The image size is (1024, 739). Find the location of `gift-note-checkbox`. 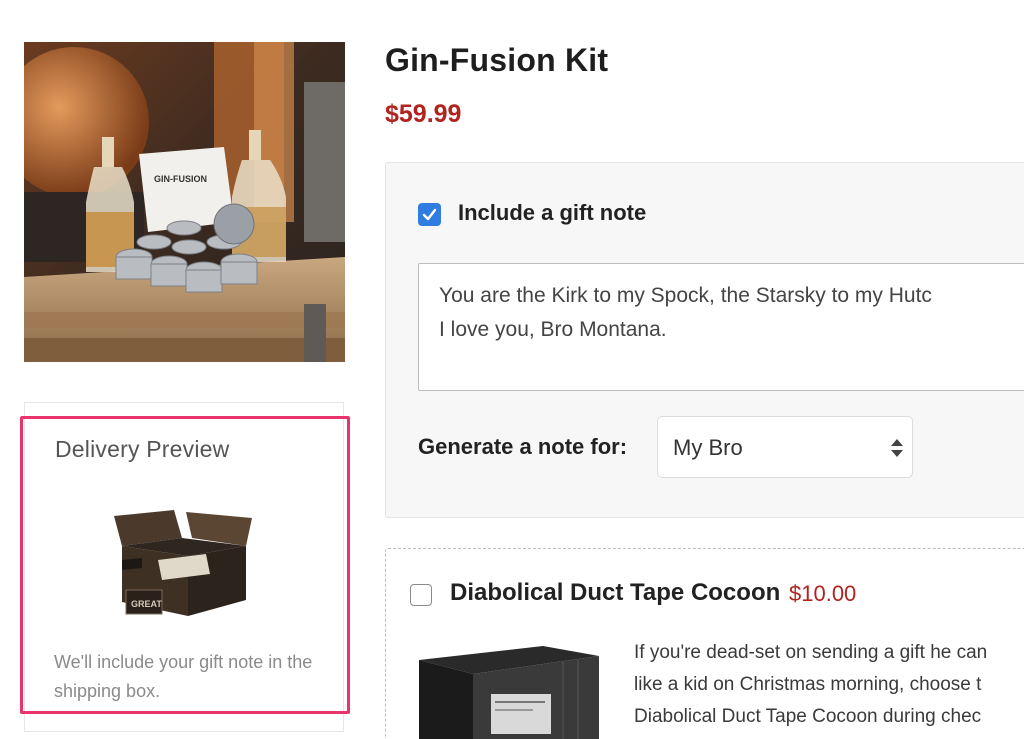

gift-note-checkbox is located at coordinates (429, 214).